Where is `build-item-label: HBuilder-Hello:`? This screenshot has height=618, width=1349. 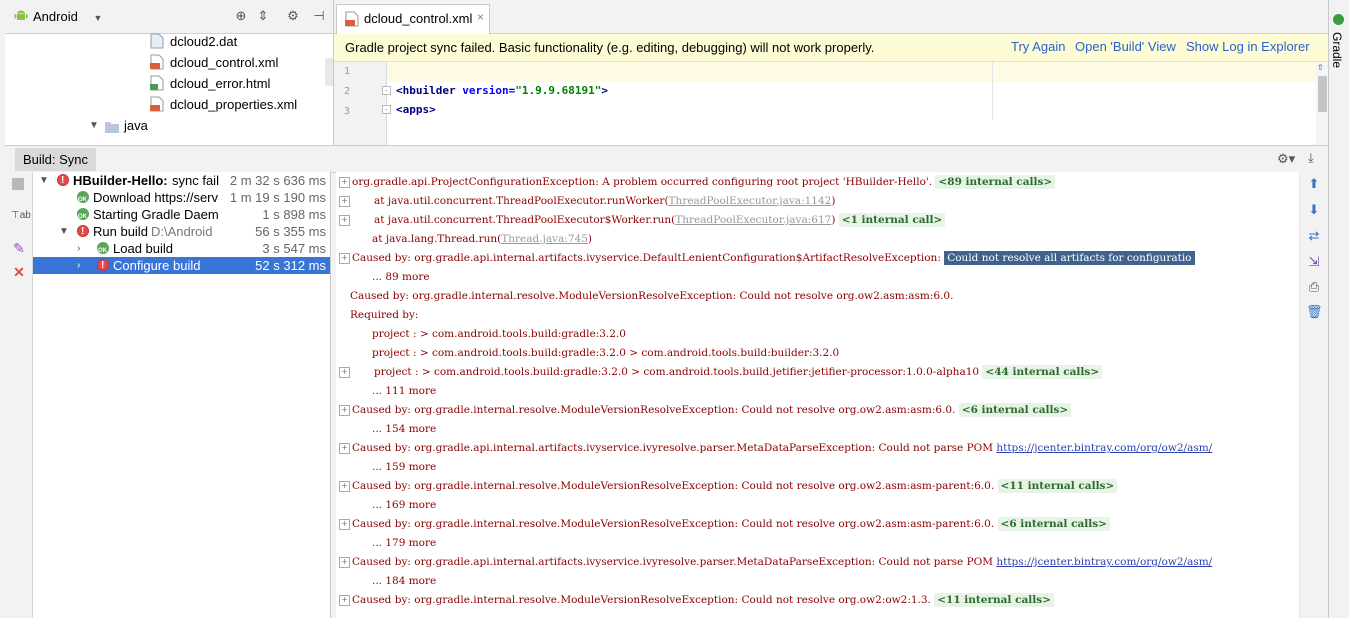
build-item-label: HBuilder-Hello: is located at coordinates (120, 180).